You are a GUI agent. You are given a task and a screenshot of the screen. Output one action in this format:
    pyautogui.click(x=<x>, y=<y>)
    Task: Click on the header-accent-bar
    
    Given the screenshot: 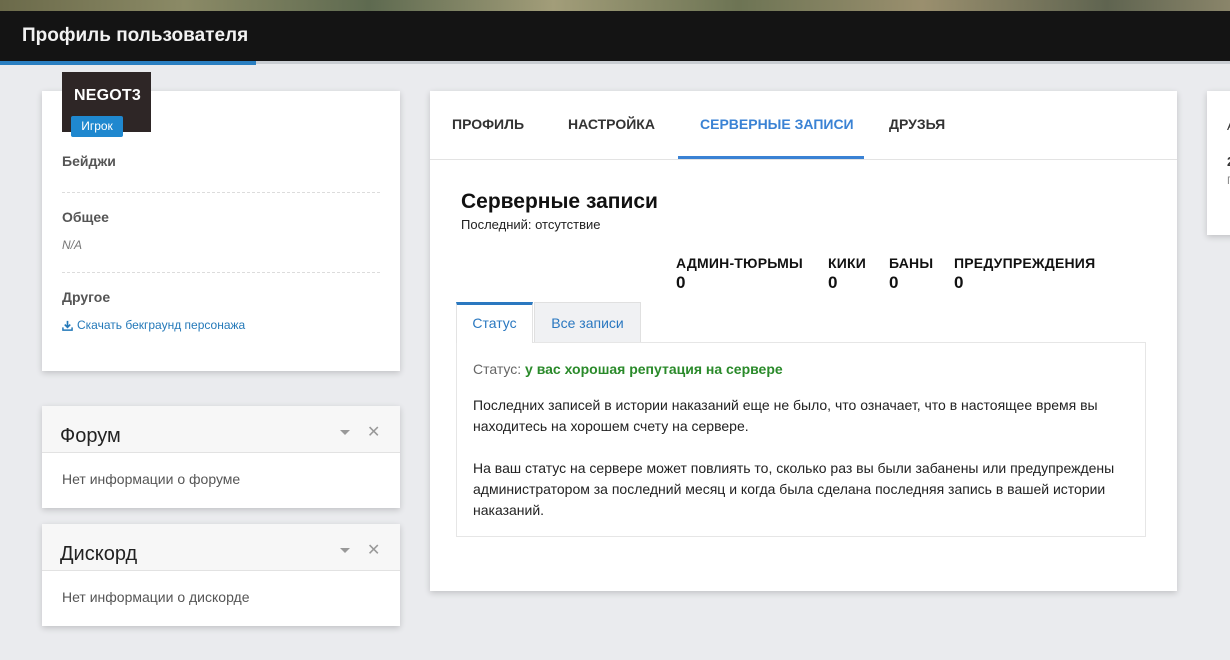 What is the action you would take?
    pyautogui.click(x=128, y=63)
    